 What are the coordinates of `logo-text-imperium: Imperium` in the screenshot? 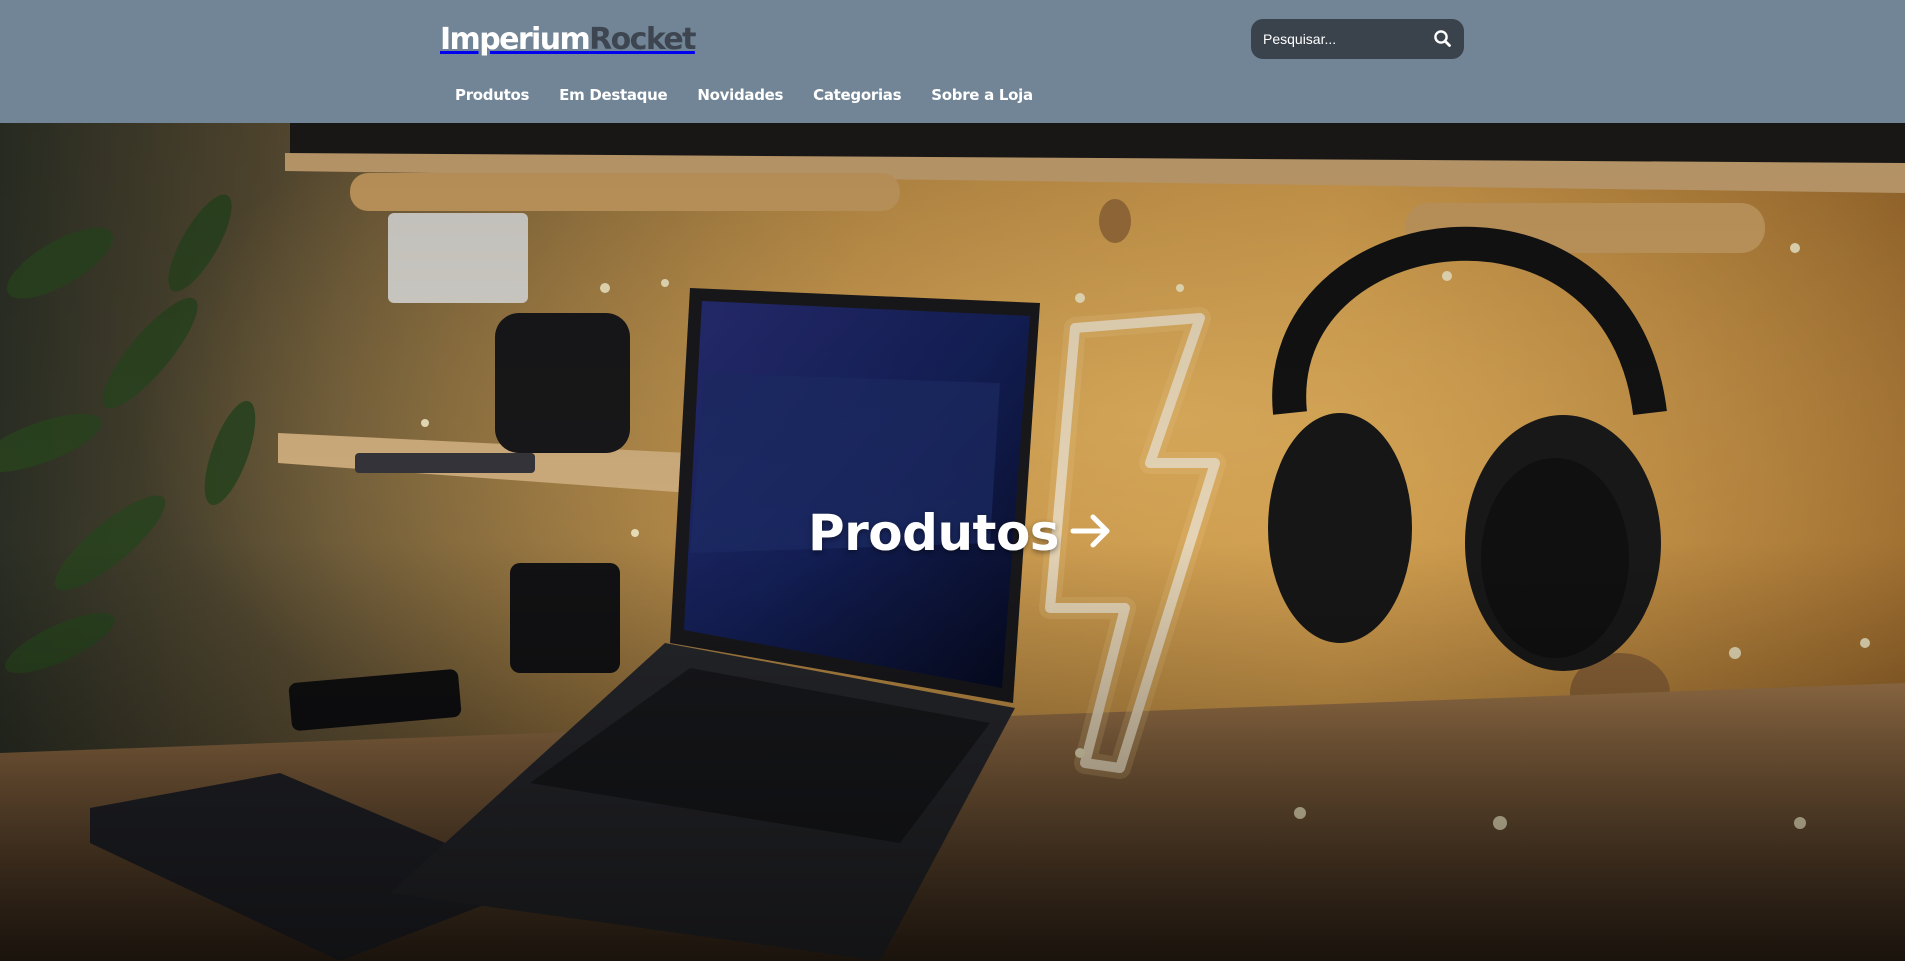 It's located at (515, 39).